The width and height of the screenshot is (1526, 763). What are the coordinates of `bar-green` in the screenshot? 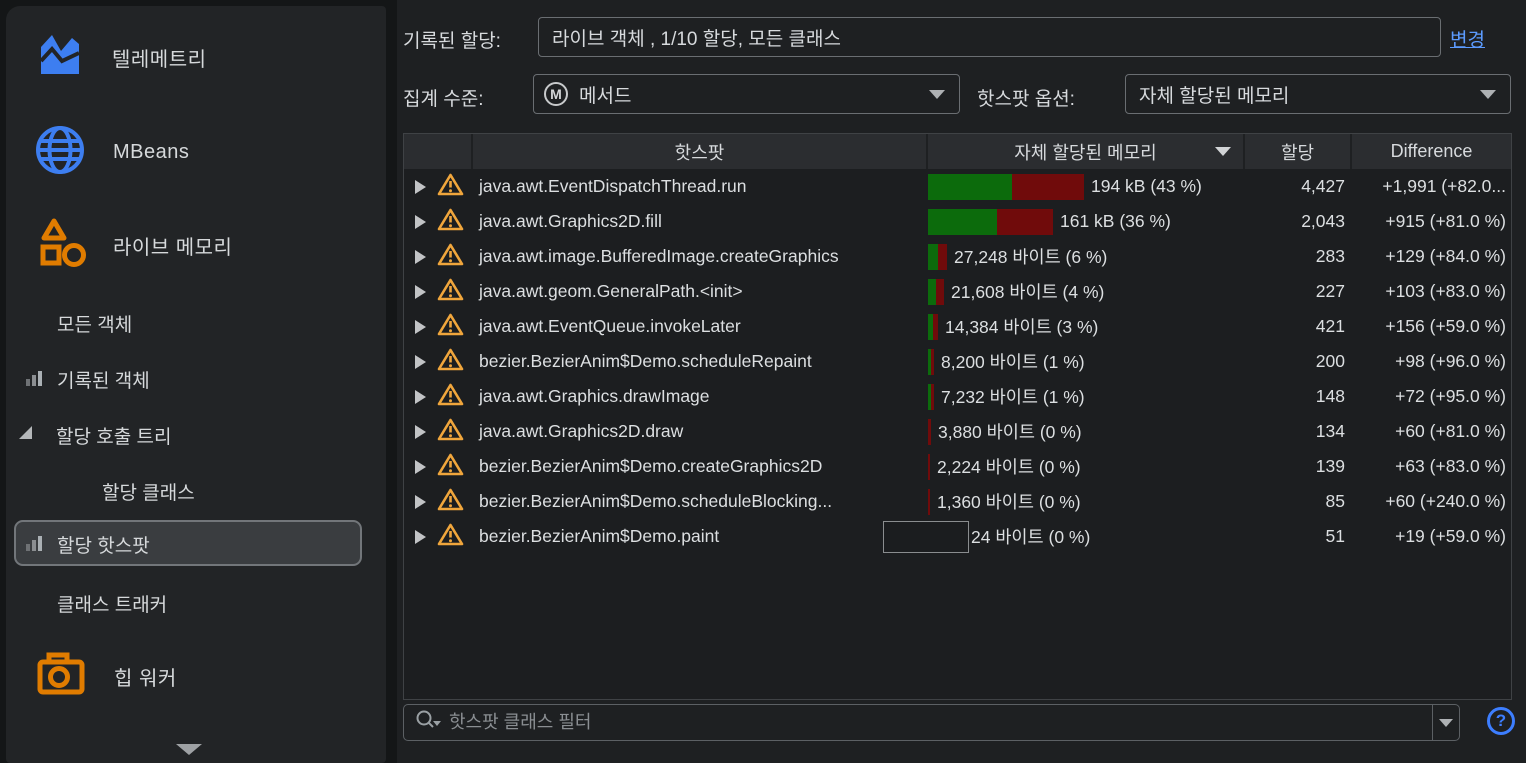 It's located at (962, 221).